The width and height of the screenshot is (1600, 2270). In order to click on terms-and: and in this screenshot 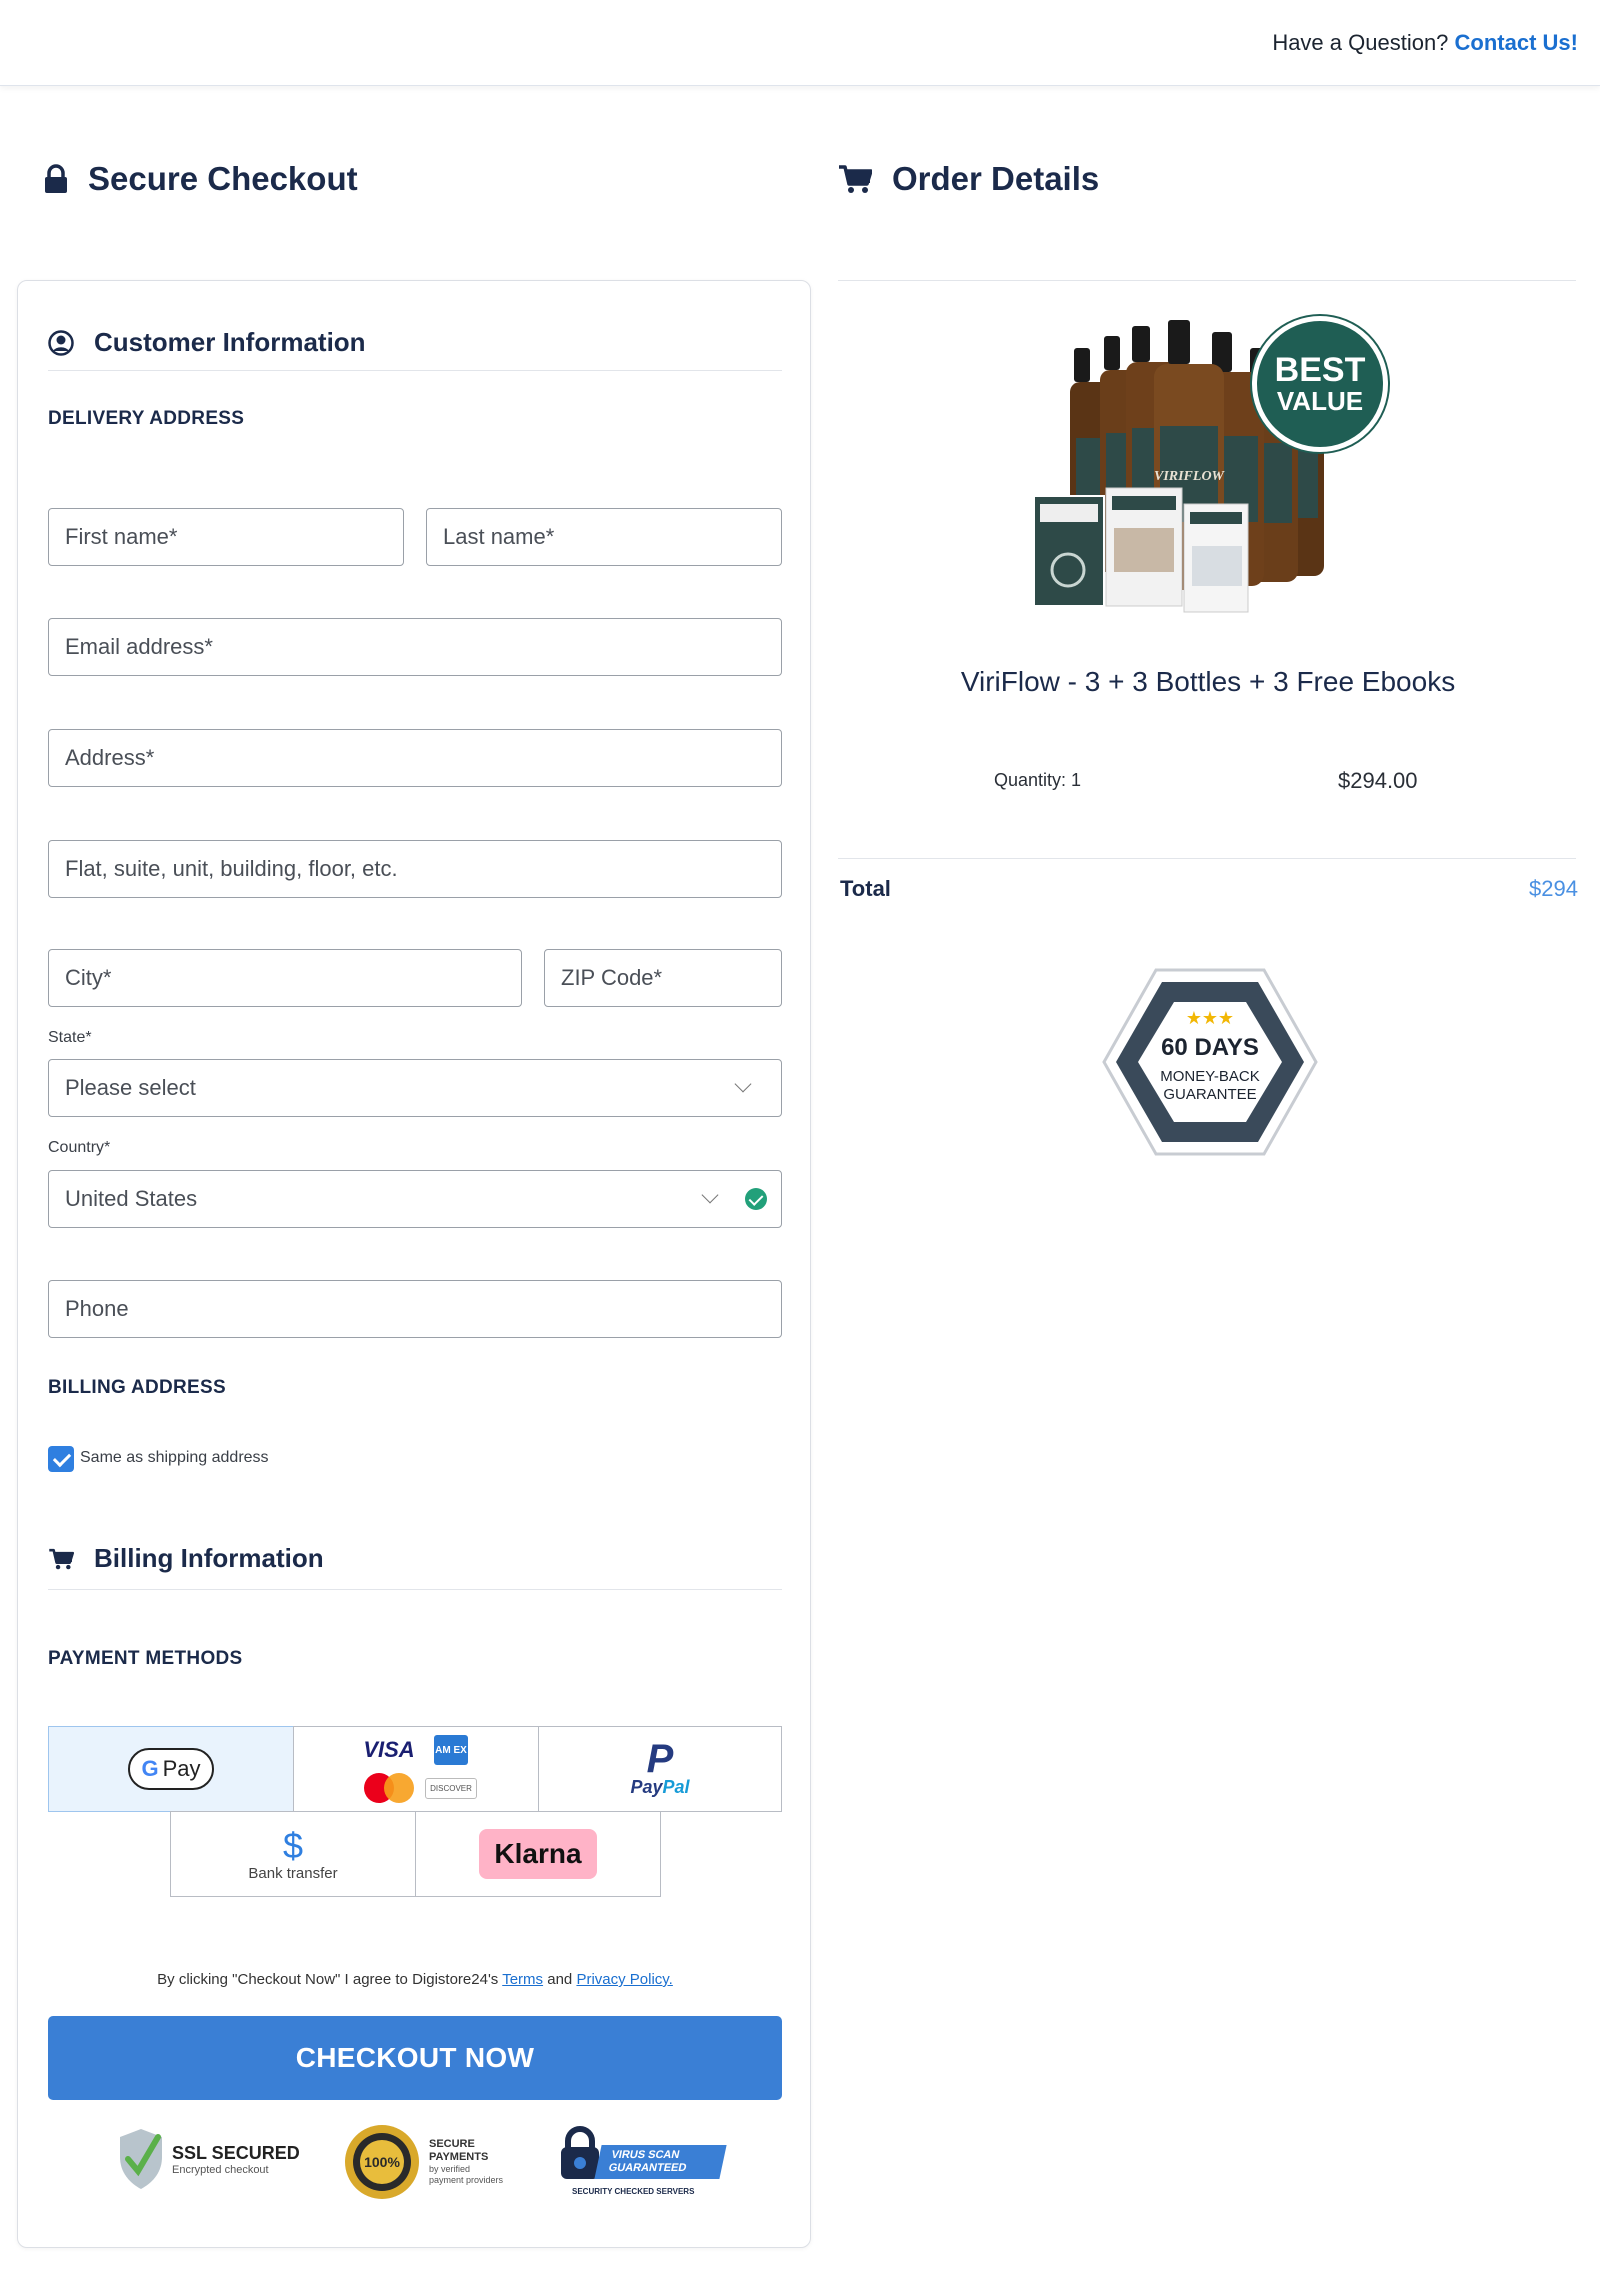, I will do `click(560, 1979)`.